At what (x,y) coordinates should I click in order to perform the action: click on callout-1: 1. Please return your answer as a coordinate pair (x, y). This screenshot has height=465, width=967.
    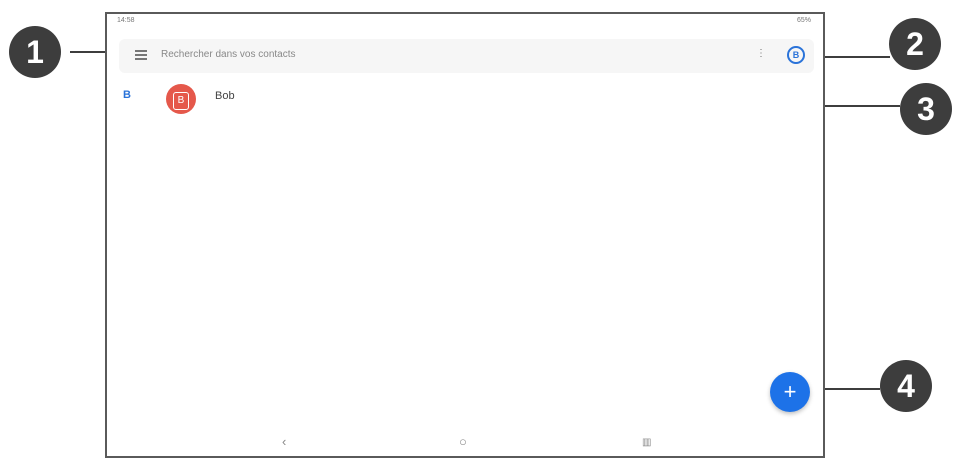
    Looking at the image, I should click on (35, 52).